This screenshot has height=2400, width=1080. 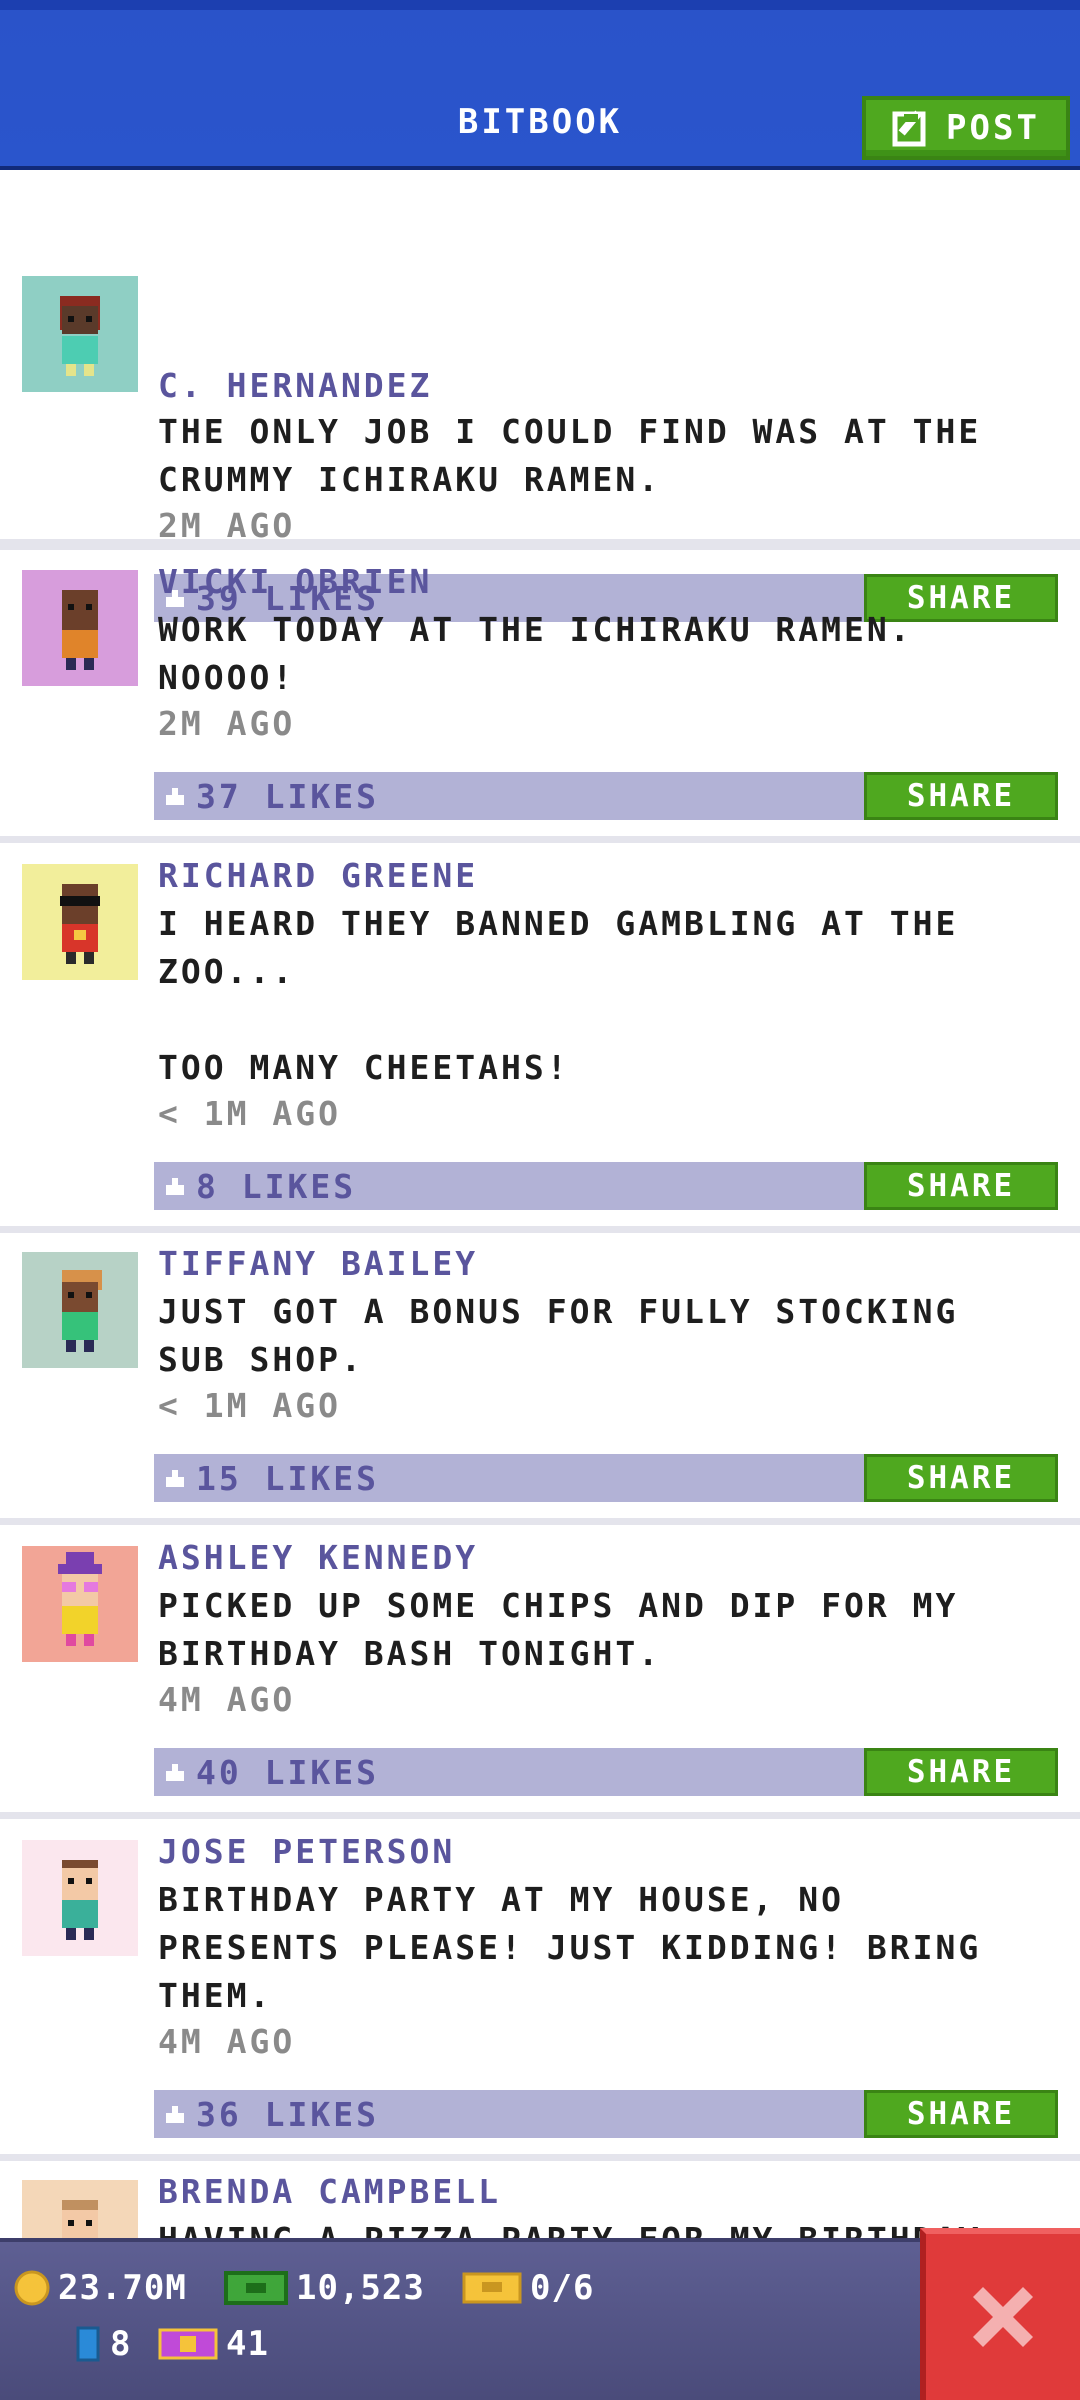 I want to click on likes-count: 8 LIKES, so click(x=276, y=1186).